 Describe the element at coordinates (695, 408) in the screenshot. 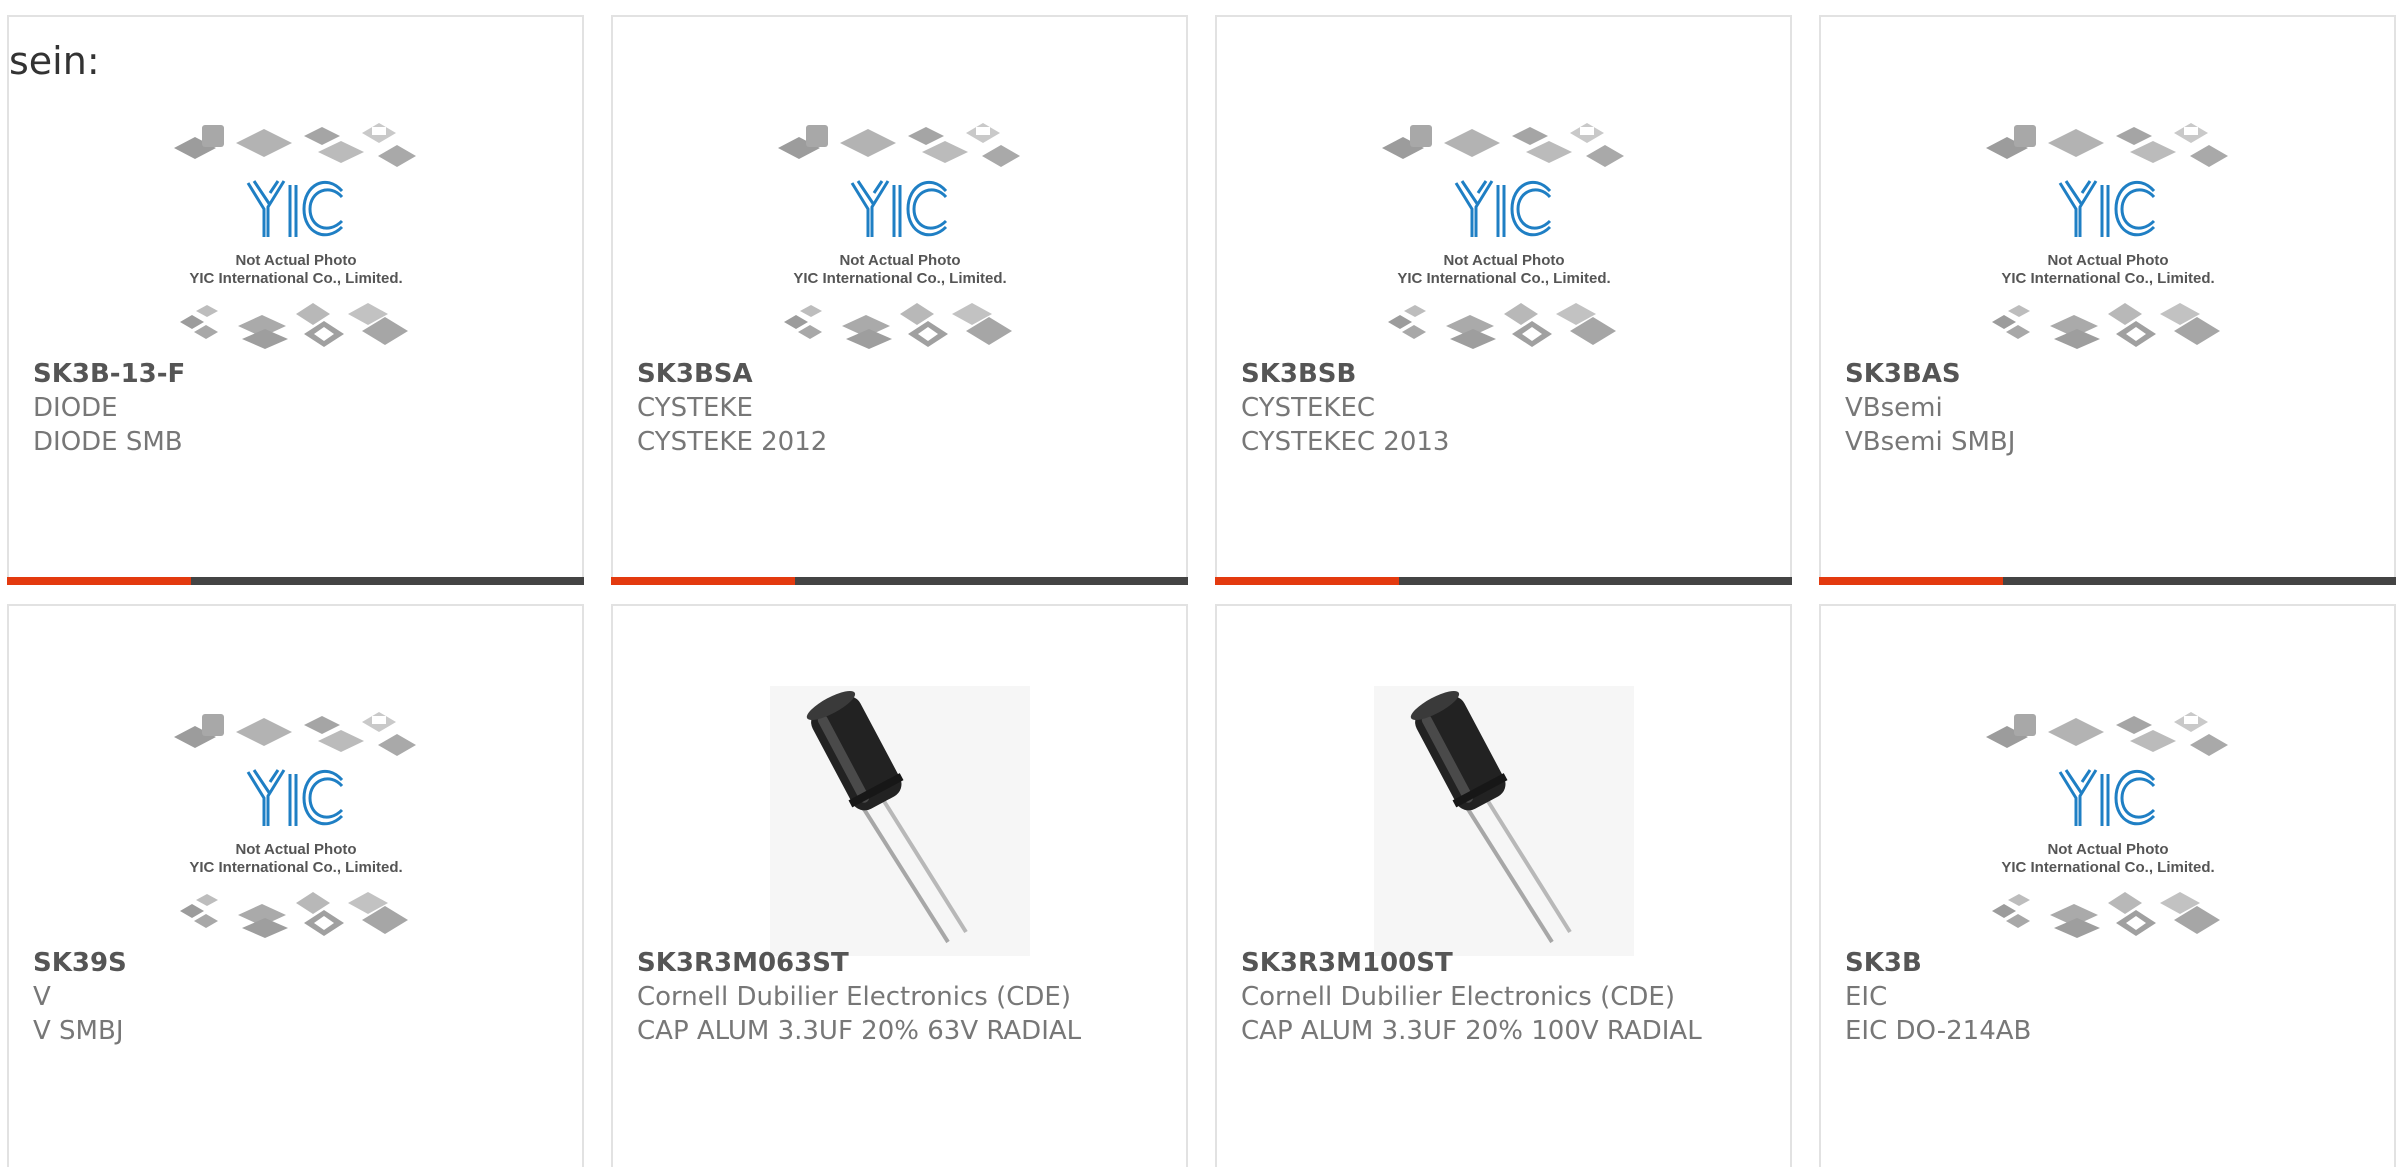

I see `manufacturer: CYSTEKE` at that location.